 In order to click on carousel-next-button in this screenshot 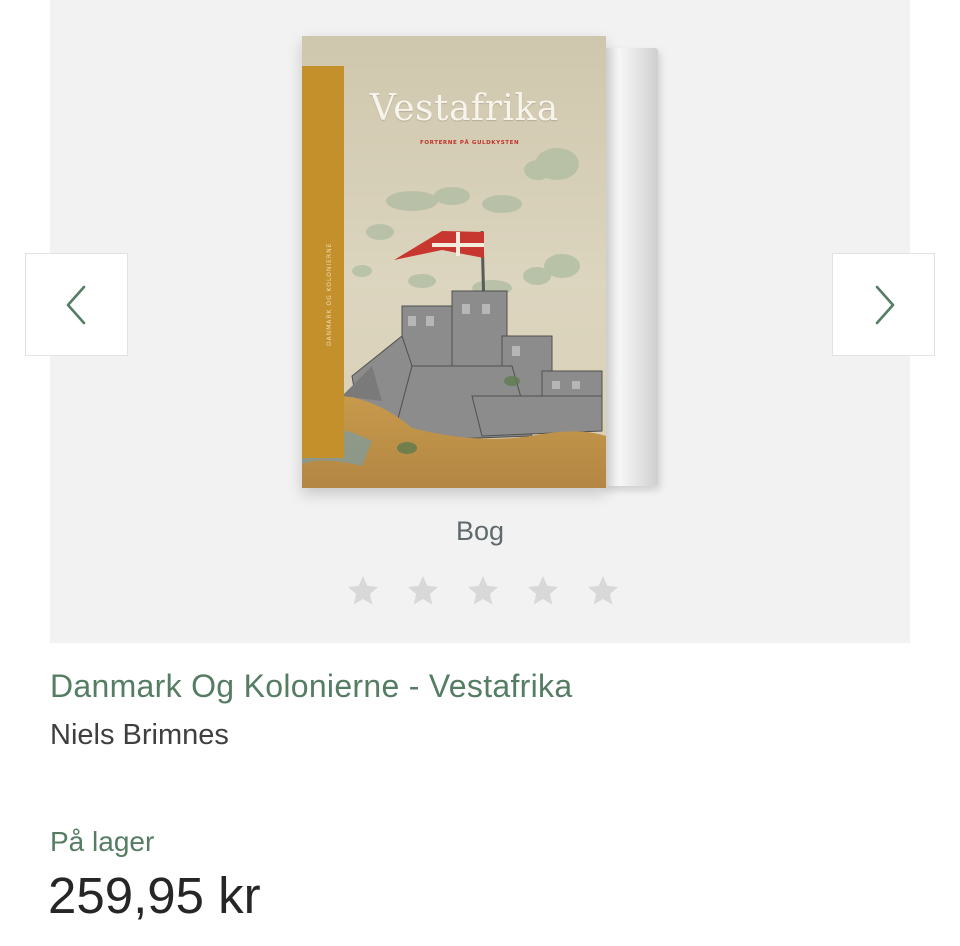, I will do `click(883, 304)`.